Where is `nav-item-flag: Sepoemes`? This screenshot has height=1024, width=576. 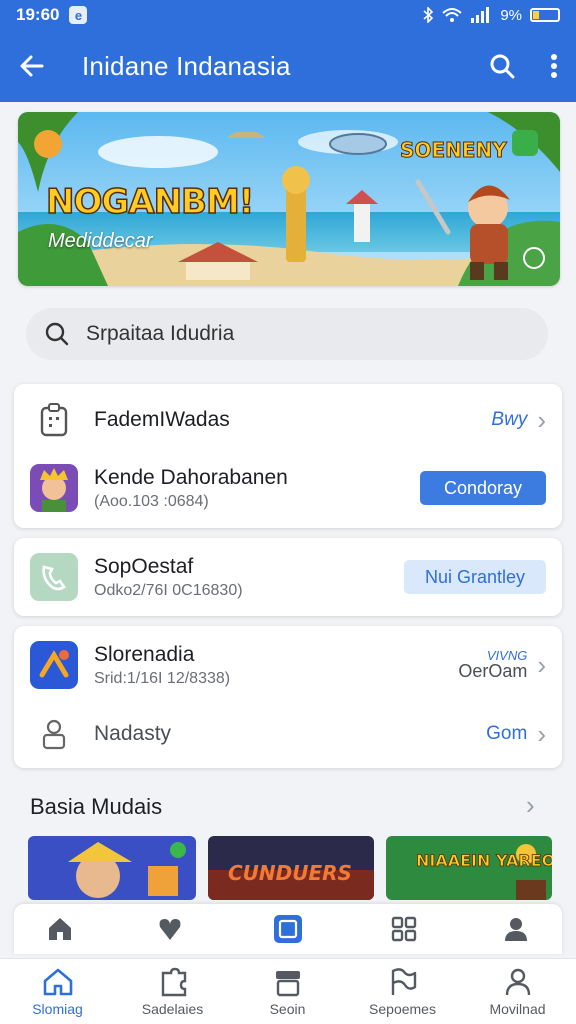 nav-item-flag: Sepoemes is located at coordinates (402, 991).